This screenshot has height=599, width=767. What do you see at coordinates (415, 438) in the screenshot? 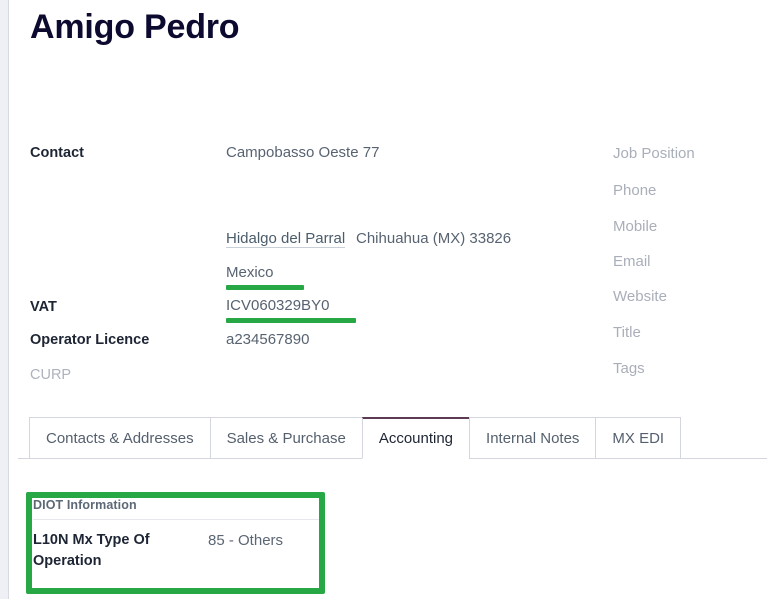
I see `tab-accounting: Accounting` at bounding box center [415, 438].